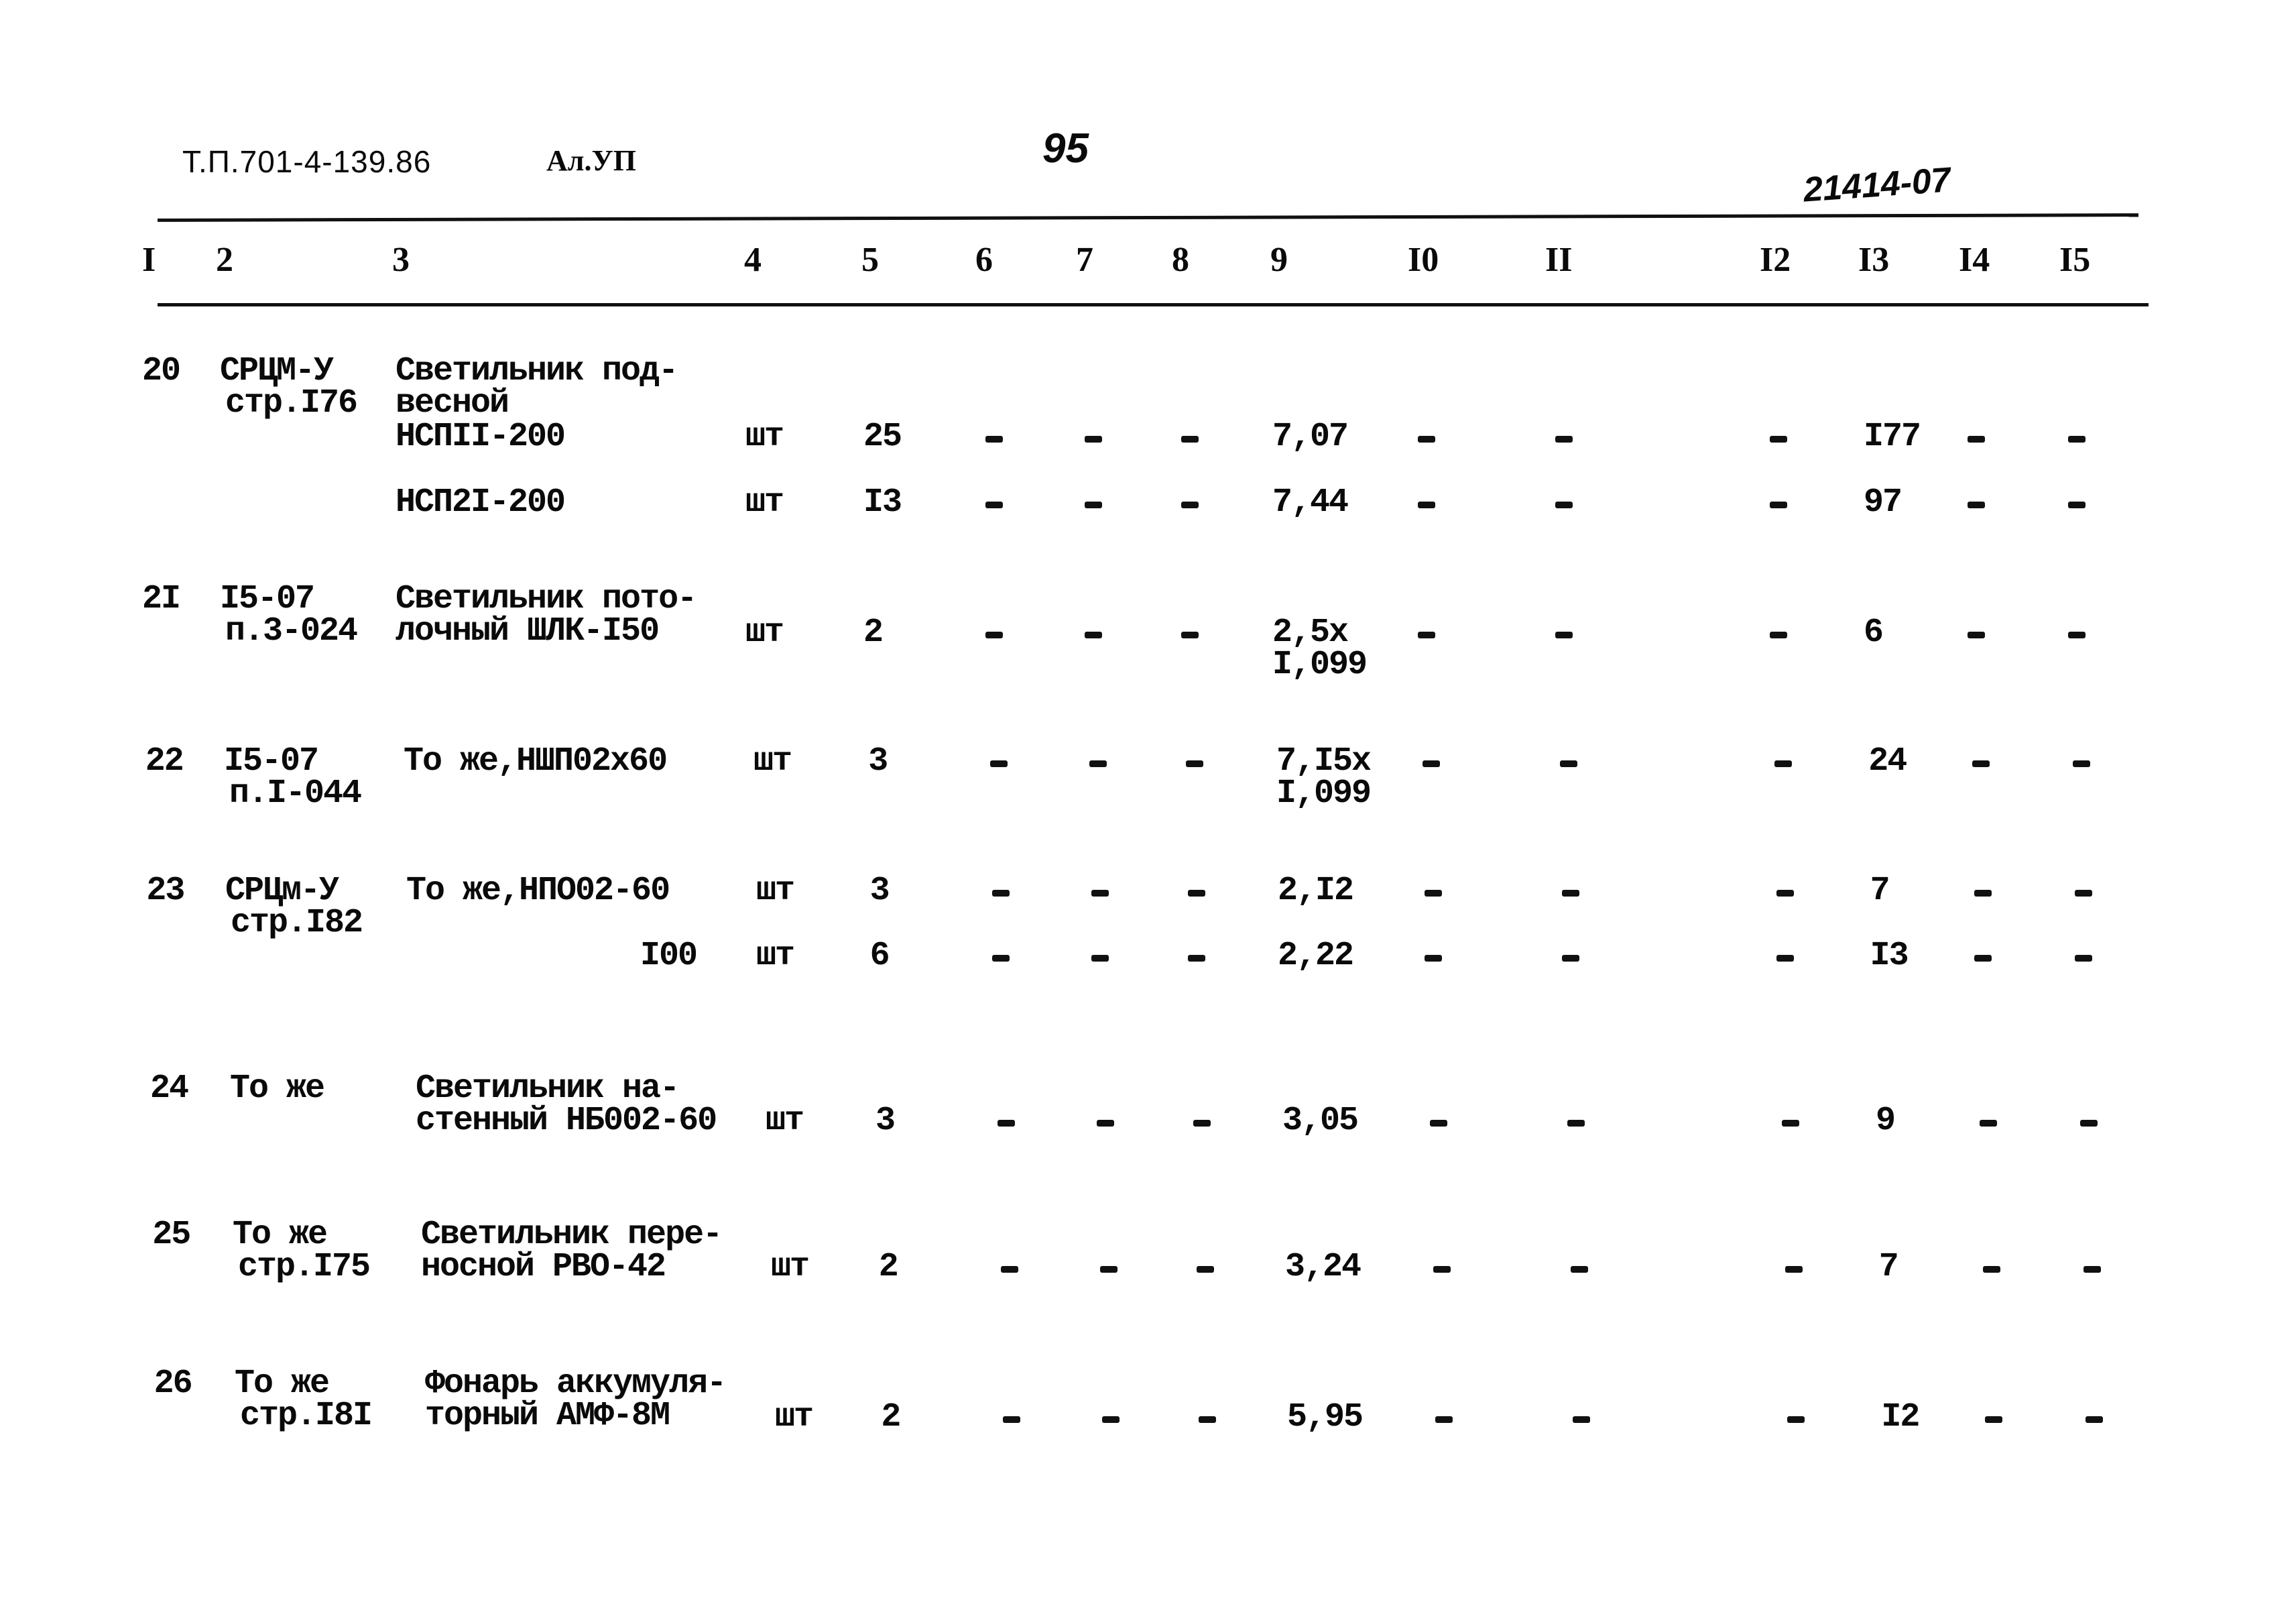  What do you see at coordinates (401, 260) in the screenshot?
I see `column-number: 3` at bounding box center [401, 260].